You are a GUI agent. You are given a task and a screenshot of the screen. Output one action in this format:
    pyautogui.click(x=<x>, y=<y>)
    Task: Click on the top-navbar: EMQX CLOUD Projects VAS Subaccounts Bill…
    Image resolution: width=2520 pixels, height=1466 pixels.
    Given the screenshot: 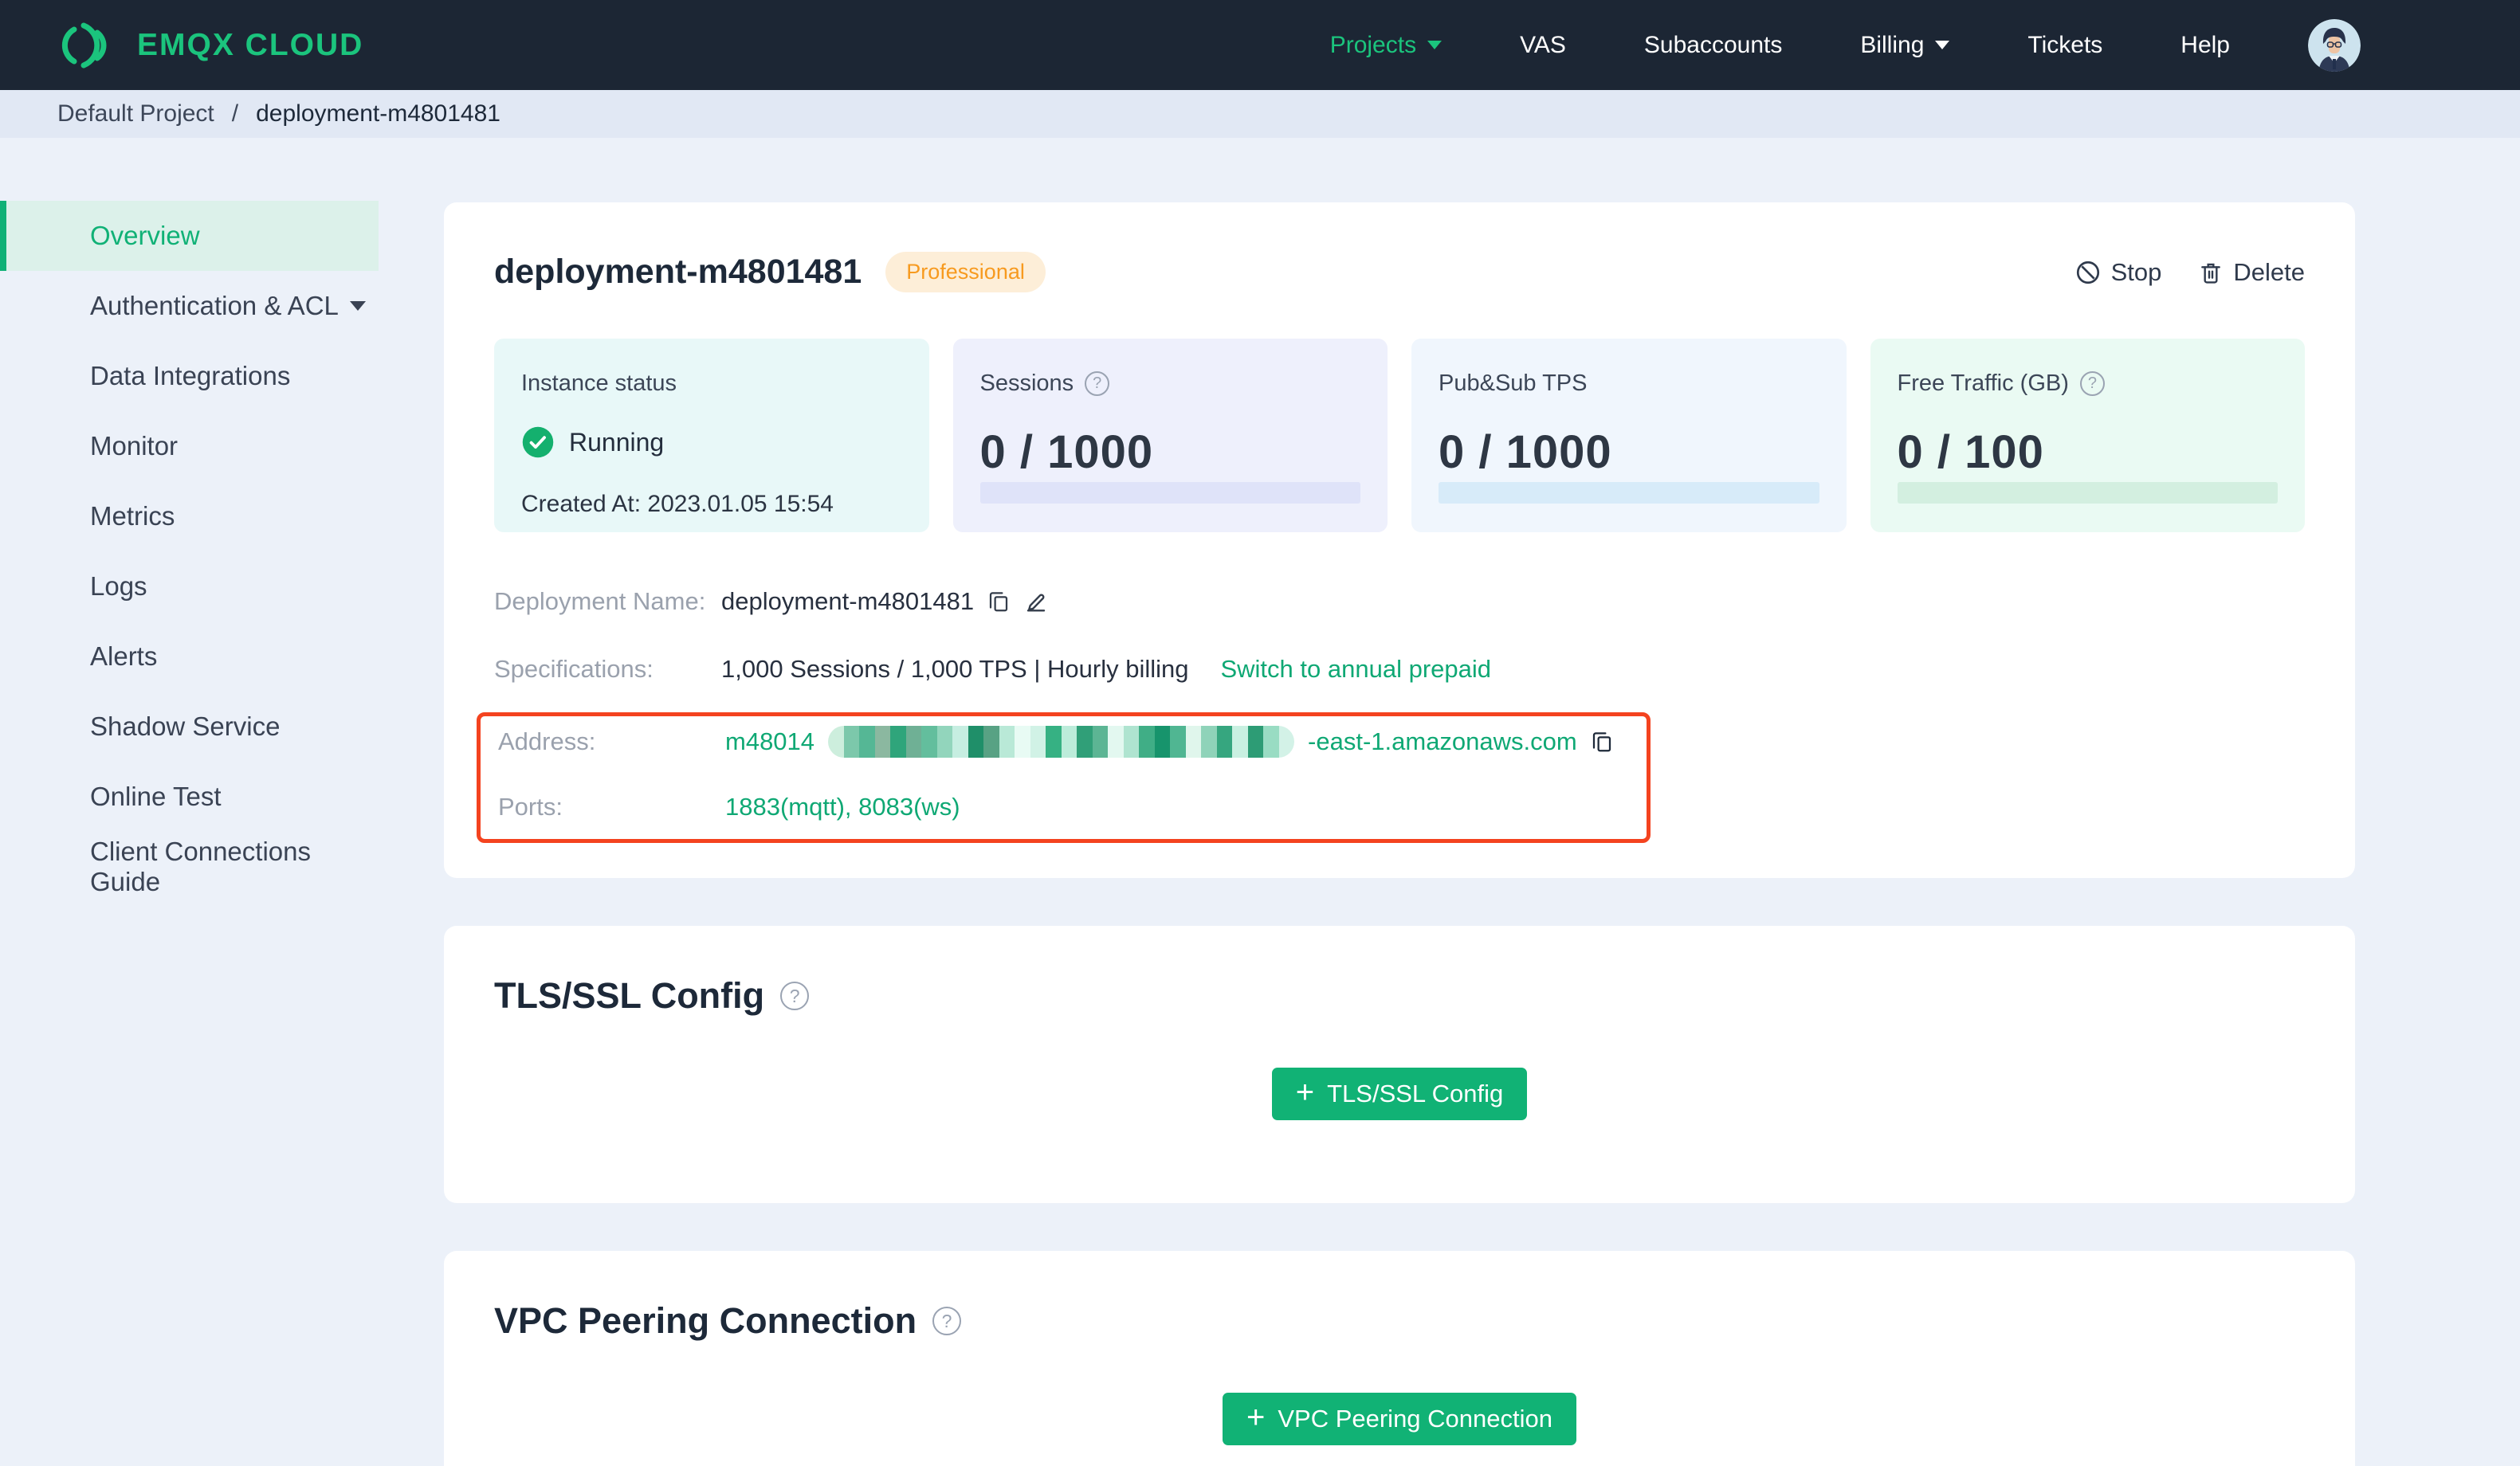 What is the action you would take?
    pyautogui.click(x=1260, y=45)
    